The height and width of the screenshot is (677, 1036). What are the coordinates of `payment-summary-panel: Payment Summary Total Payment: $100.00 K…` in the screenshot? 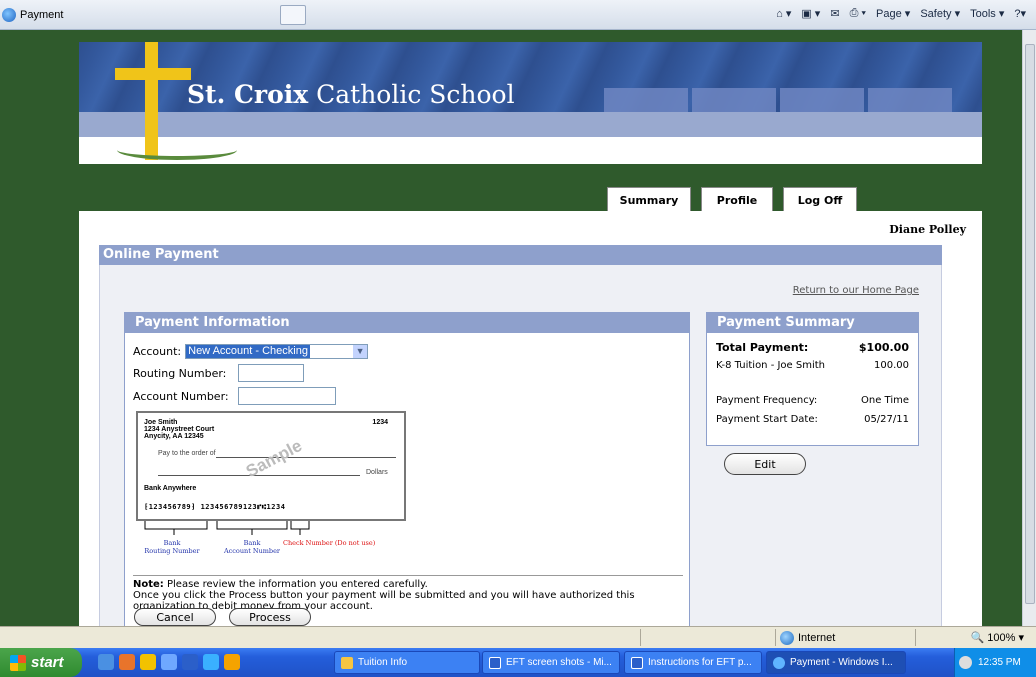 It's located at (812, 379).